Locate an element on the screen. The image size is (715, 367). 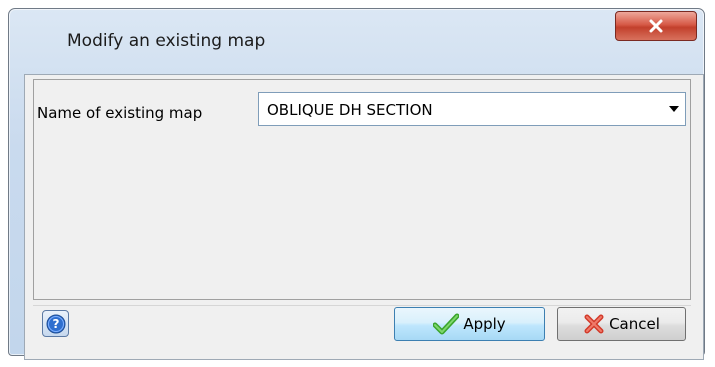
close-icon is located at coordinates (656, 26).